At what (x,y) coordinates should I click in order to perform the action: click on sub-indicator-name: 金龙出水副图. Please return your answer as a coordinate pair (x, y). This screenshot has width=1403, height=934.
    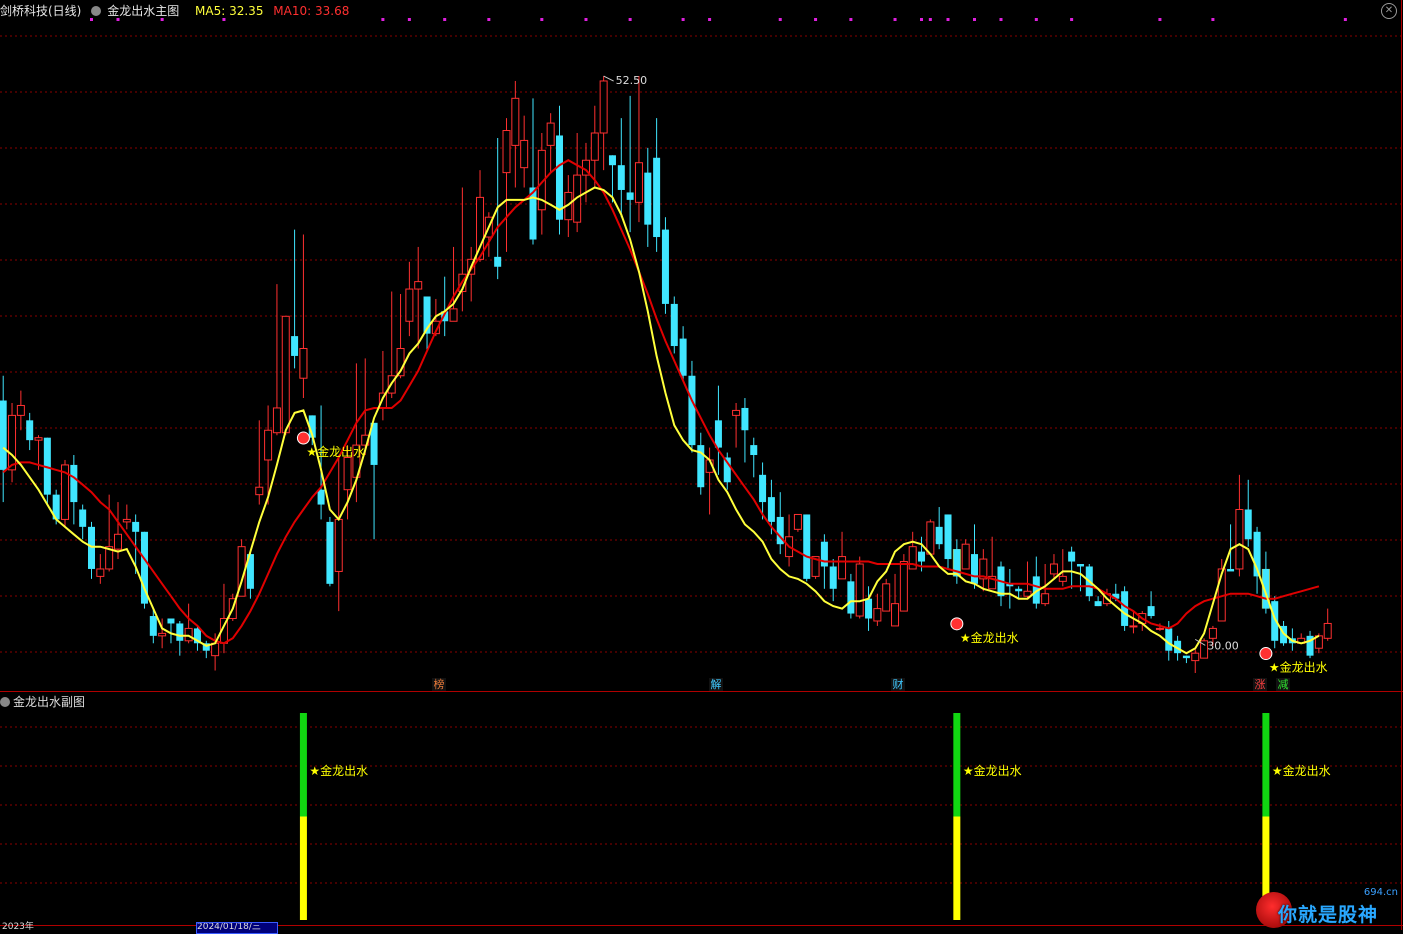
    Looking at the image, I should click on (49, 702).